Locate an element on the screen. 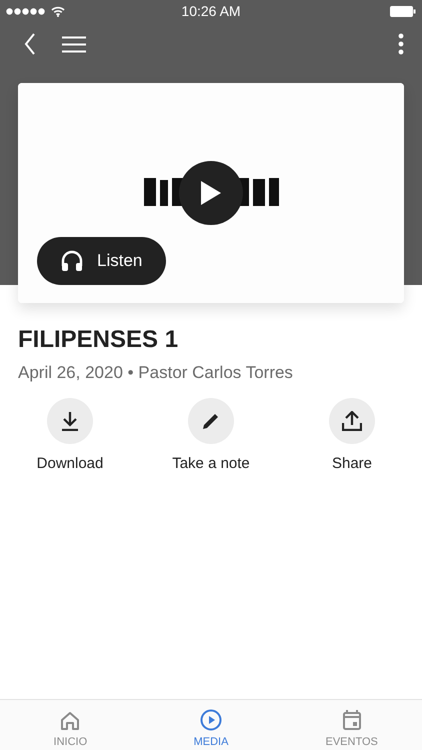 The image size is (422, 750). status-time: 10:26 AM is located at coordinates (211, 11).